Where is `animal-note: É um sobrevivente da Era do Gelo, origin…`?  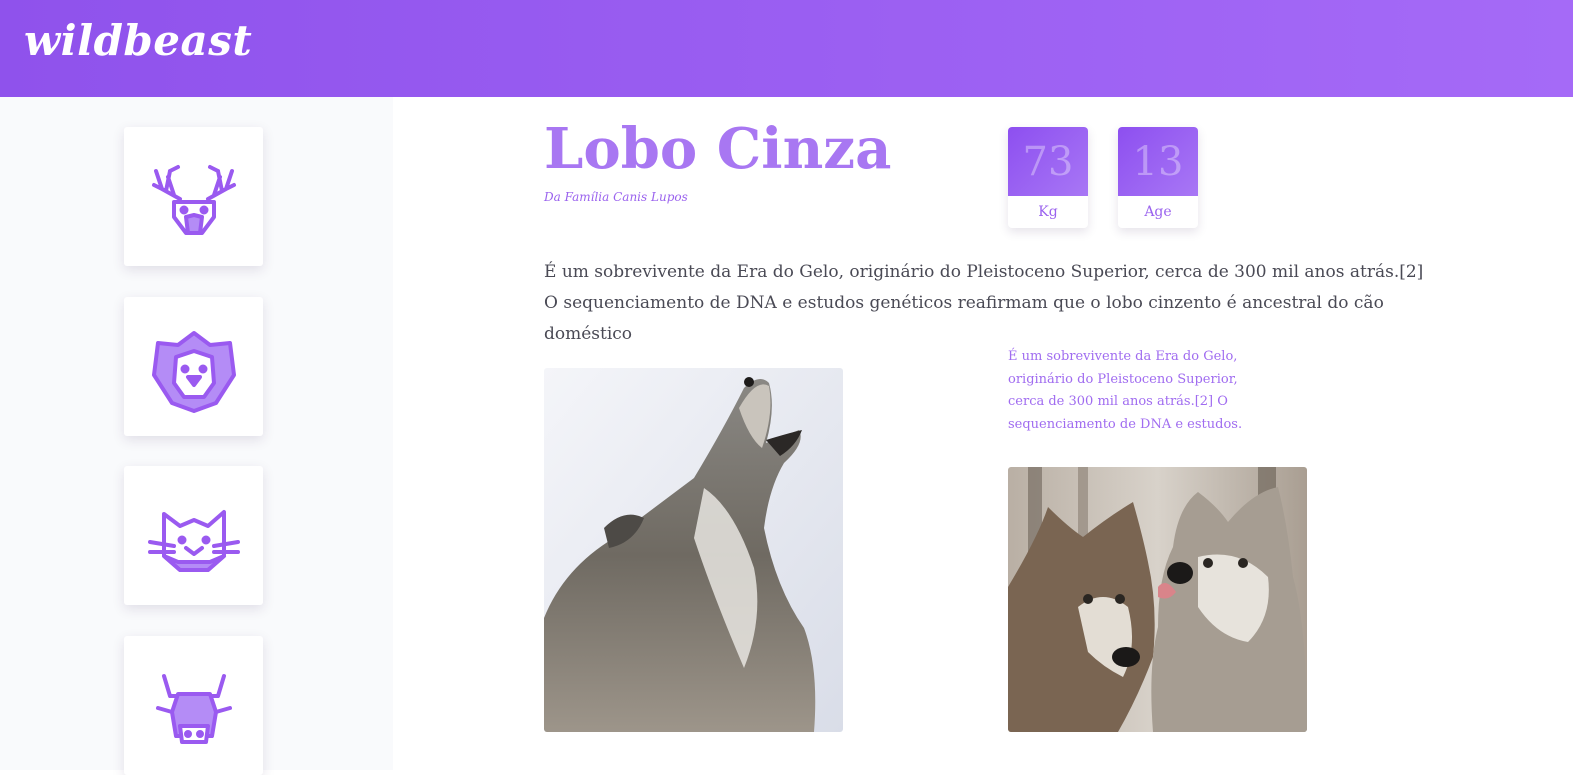 animal-note: É um sobrevivente da Era do Gelo, origin… is located at coordinates (1125, 390).